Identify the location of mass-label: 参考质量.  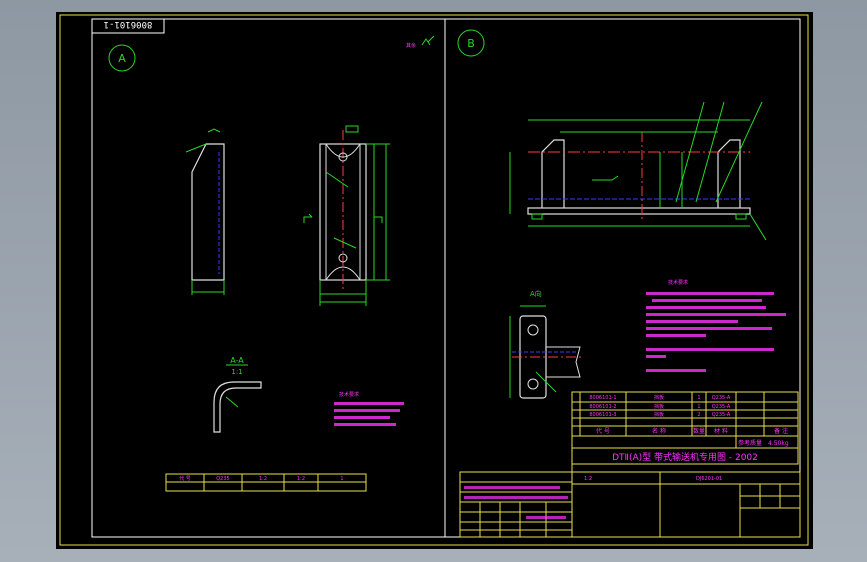
(750, 443).